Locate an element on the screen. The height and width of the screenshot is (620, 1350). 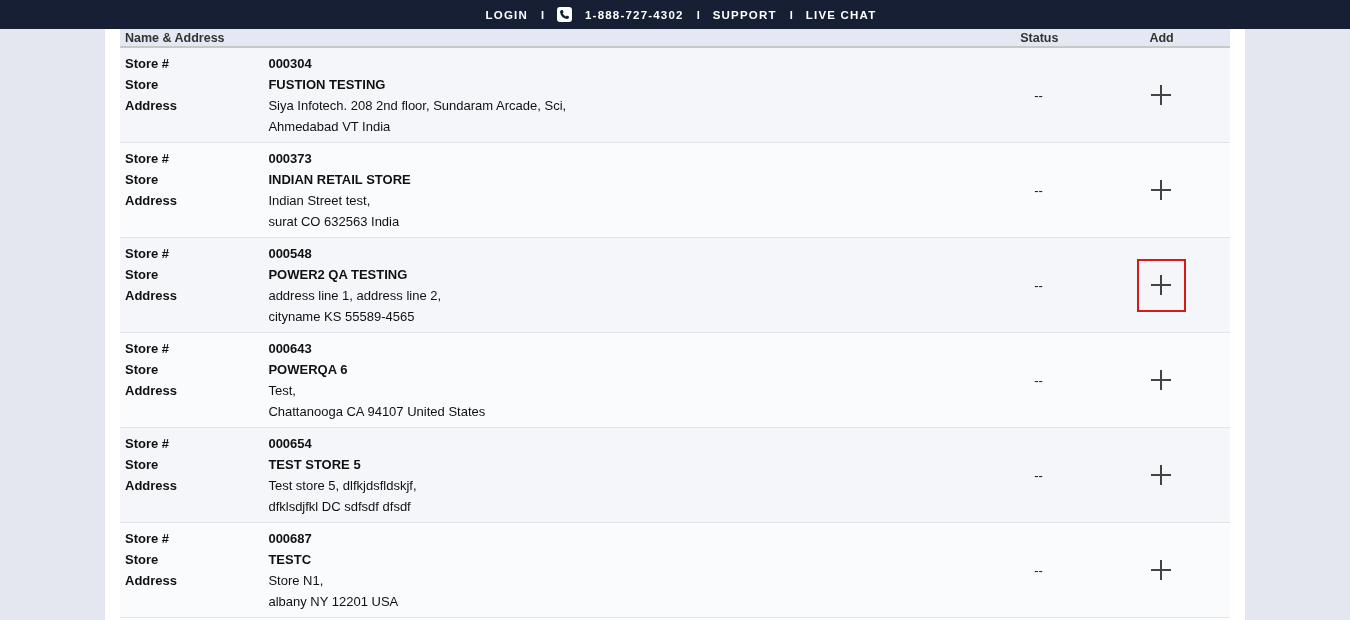
store-name: POWERQA 6 is located at coordinates (308, 370).